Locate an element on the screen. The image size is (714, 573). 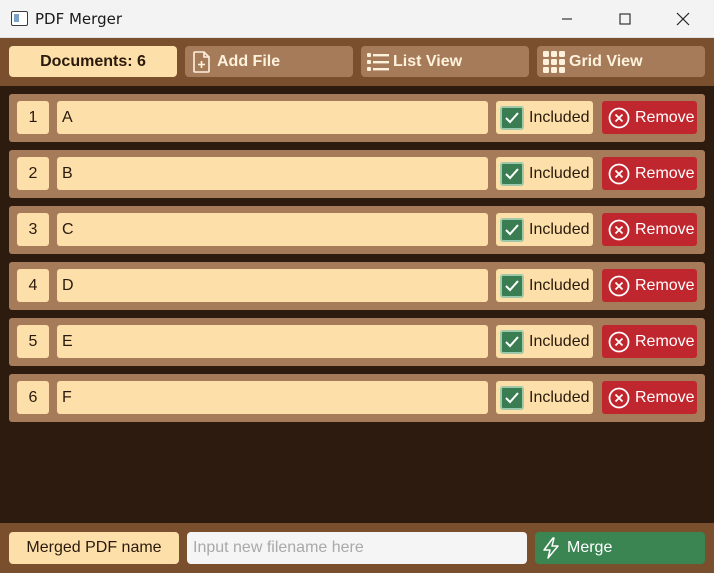
lightning-icon is located at coordinates (552, 548).